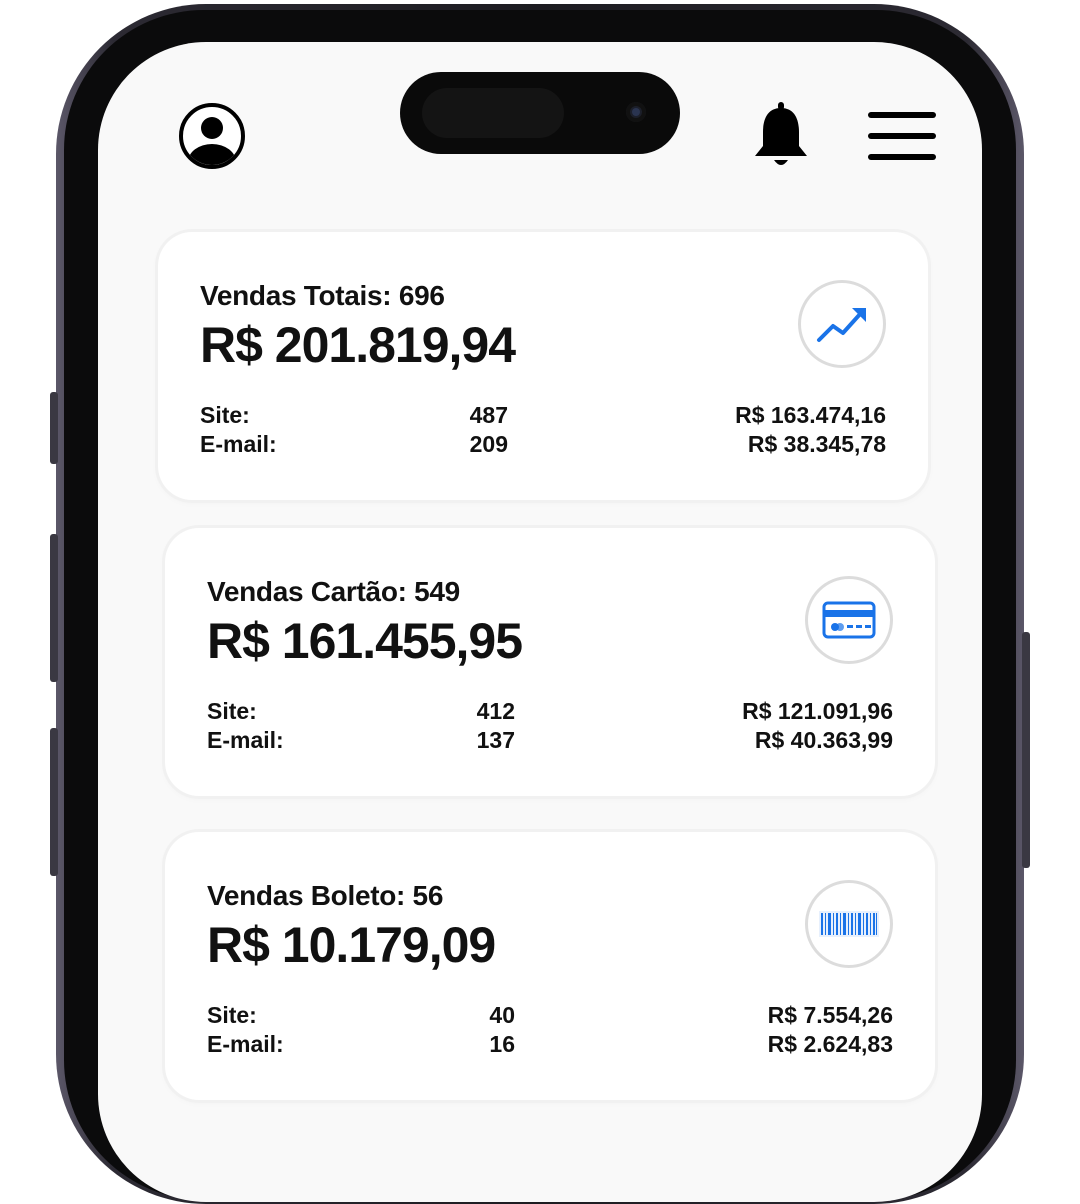 The height and width of the screenshot is (1204, 1080). I want to click on bell-icon, so click(781, 135).